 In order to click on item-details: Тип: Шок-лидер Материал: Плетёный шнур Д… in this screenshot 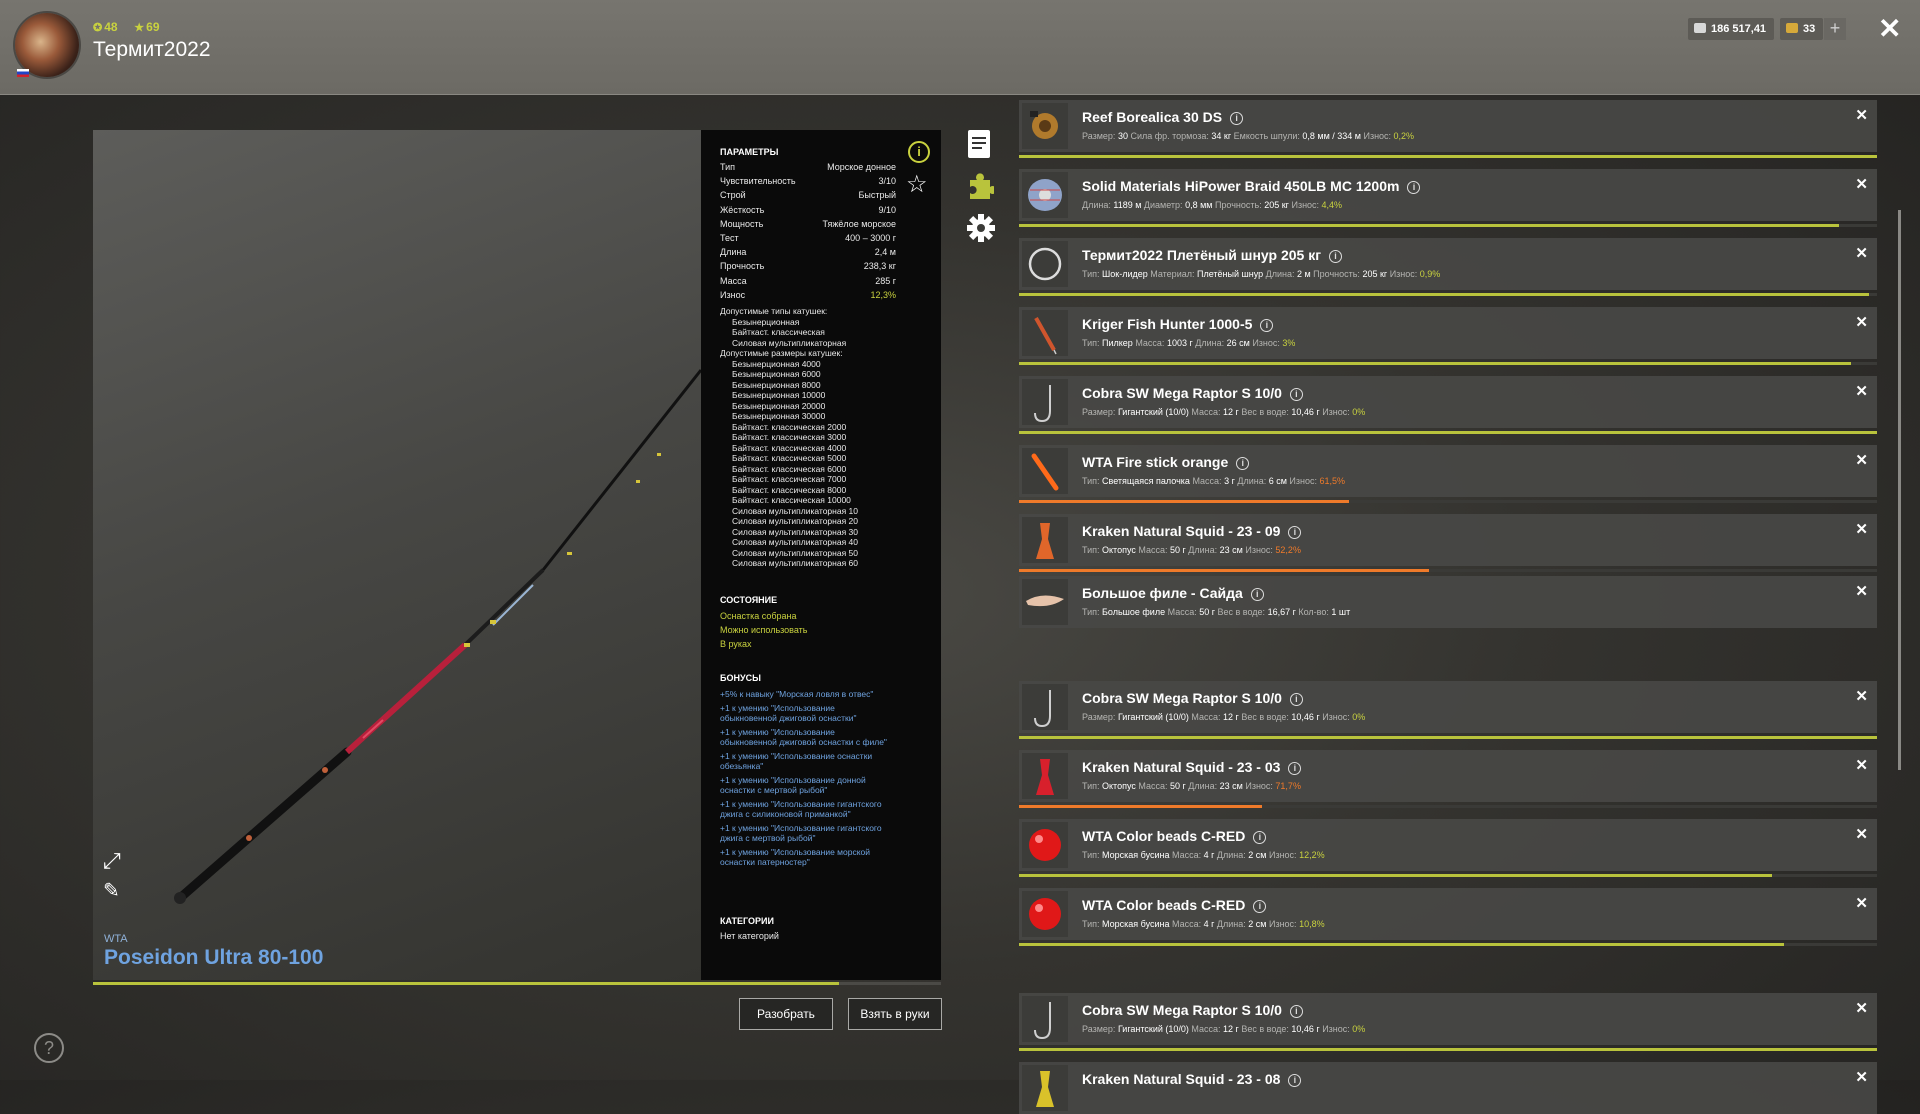, I will do `click(1261, 274)`.